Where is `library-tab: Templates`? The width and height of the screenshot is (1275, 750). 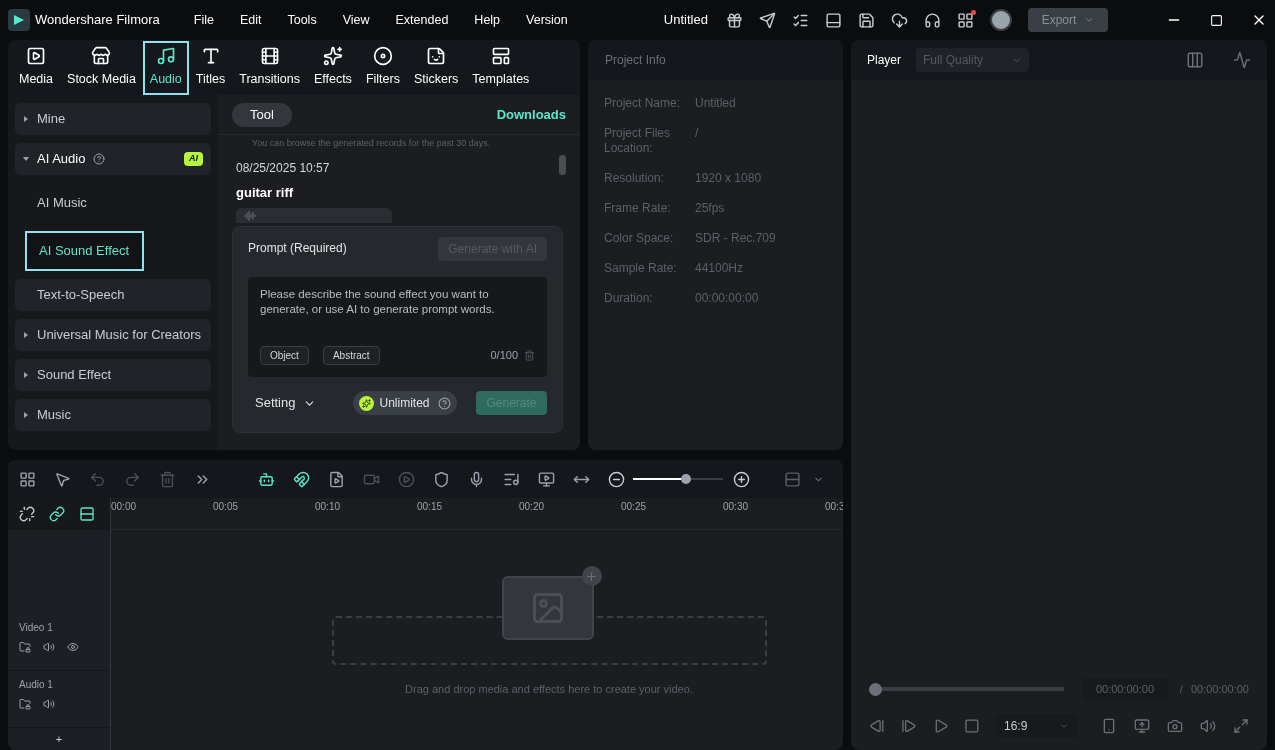
library-tab: Templates is located at coordinates (501, 67).